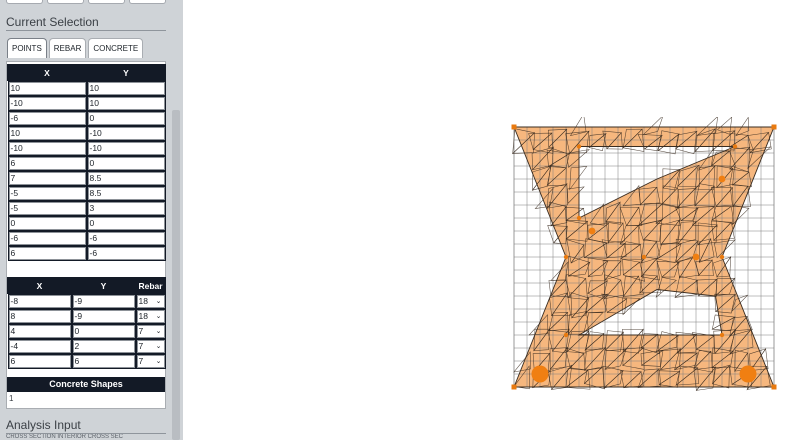 Image resolution: width=800 pixels, height=440 pixels. I want to click on points-cell: 0, so click(126, 163).